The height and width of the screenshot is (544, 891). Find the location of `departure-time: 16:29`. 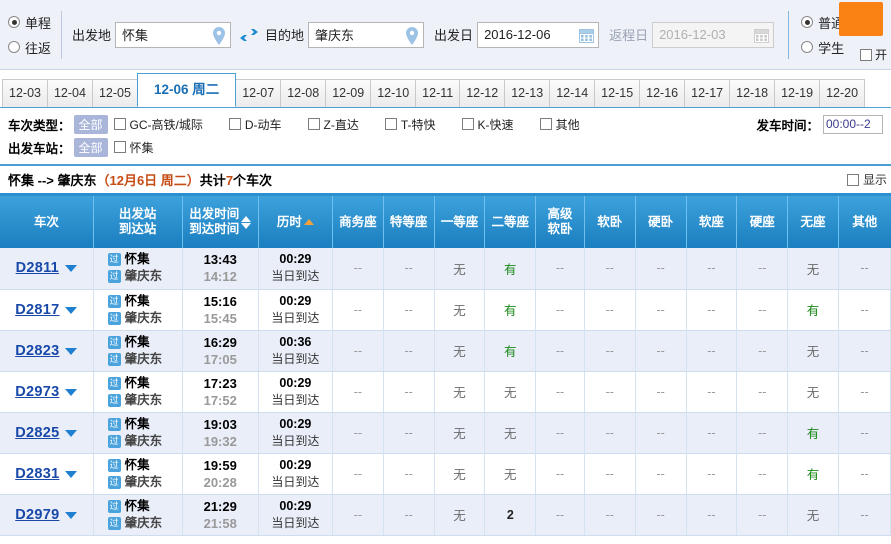

departure-time: 16:29 is located at coordinates (220, 342).